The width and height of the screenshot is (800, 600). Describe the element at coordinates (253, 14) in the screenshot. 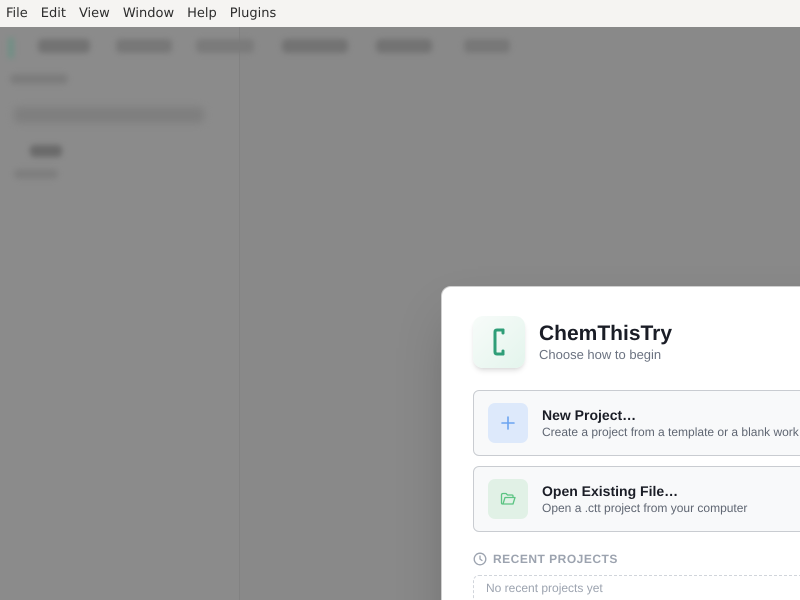

I see `menu-item: Plugins` at that location.